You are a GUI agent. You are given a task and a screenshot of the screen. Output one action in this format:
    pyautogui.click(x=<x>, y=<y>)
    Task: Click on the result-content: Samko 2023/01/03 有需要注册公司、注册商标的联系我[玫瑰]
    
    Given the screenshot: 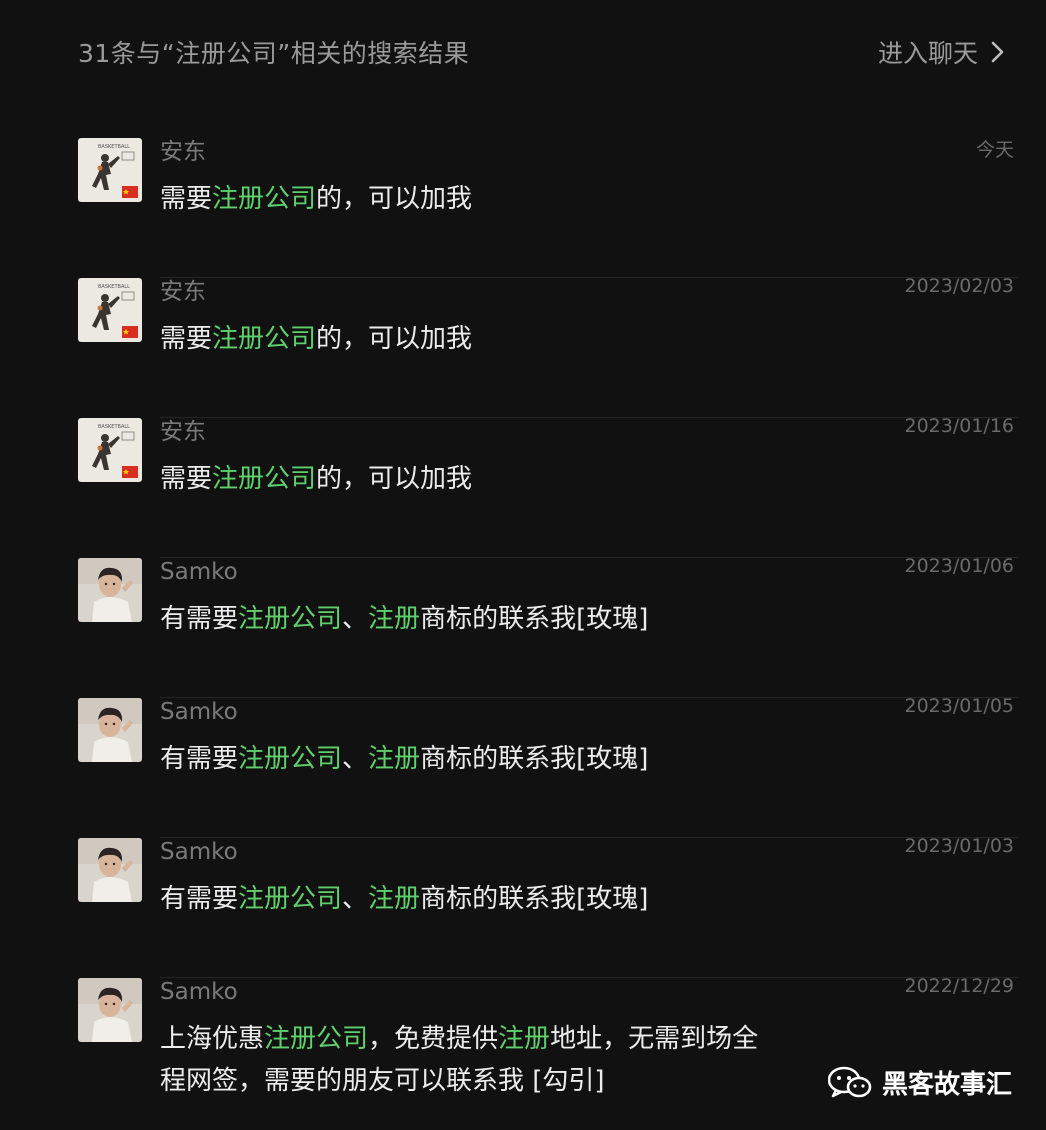 What is the action you would take?
    pyautogui.click(x=589, y=877)
    